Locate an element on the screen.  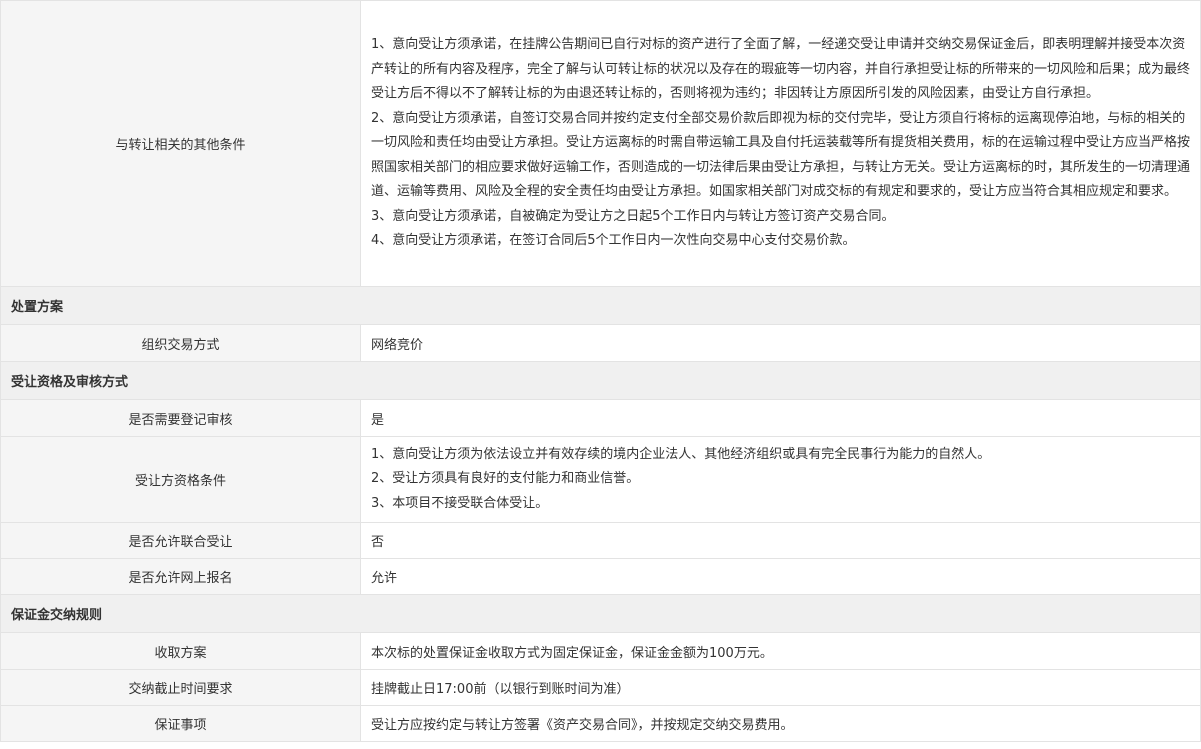
need-review-value: 是 is located at coordinates (780, 418).